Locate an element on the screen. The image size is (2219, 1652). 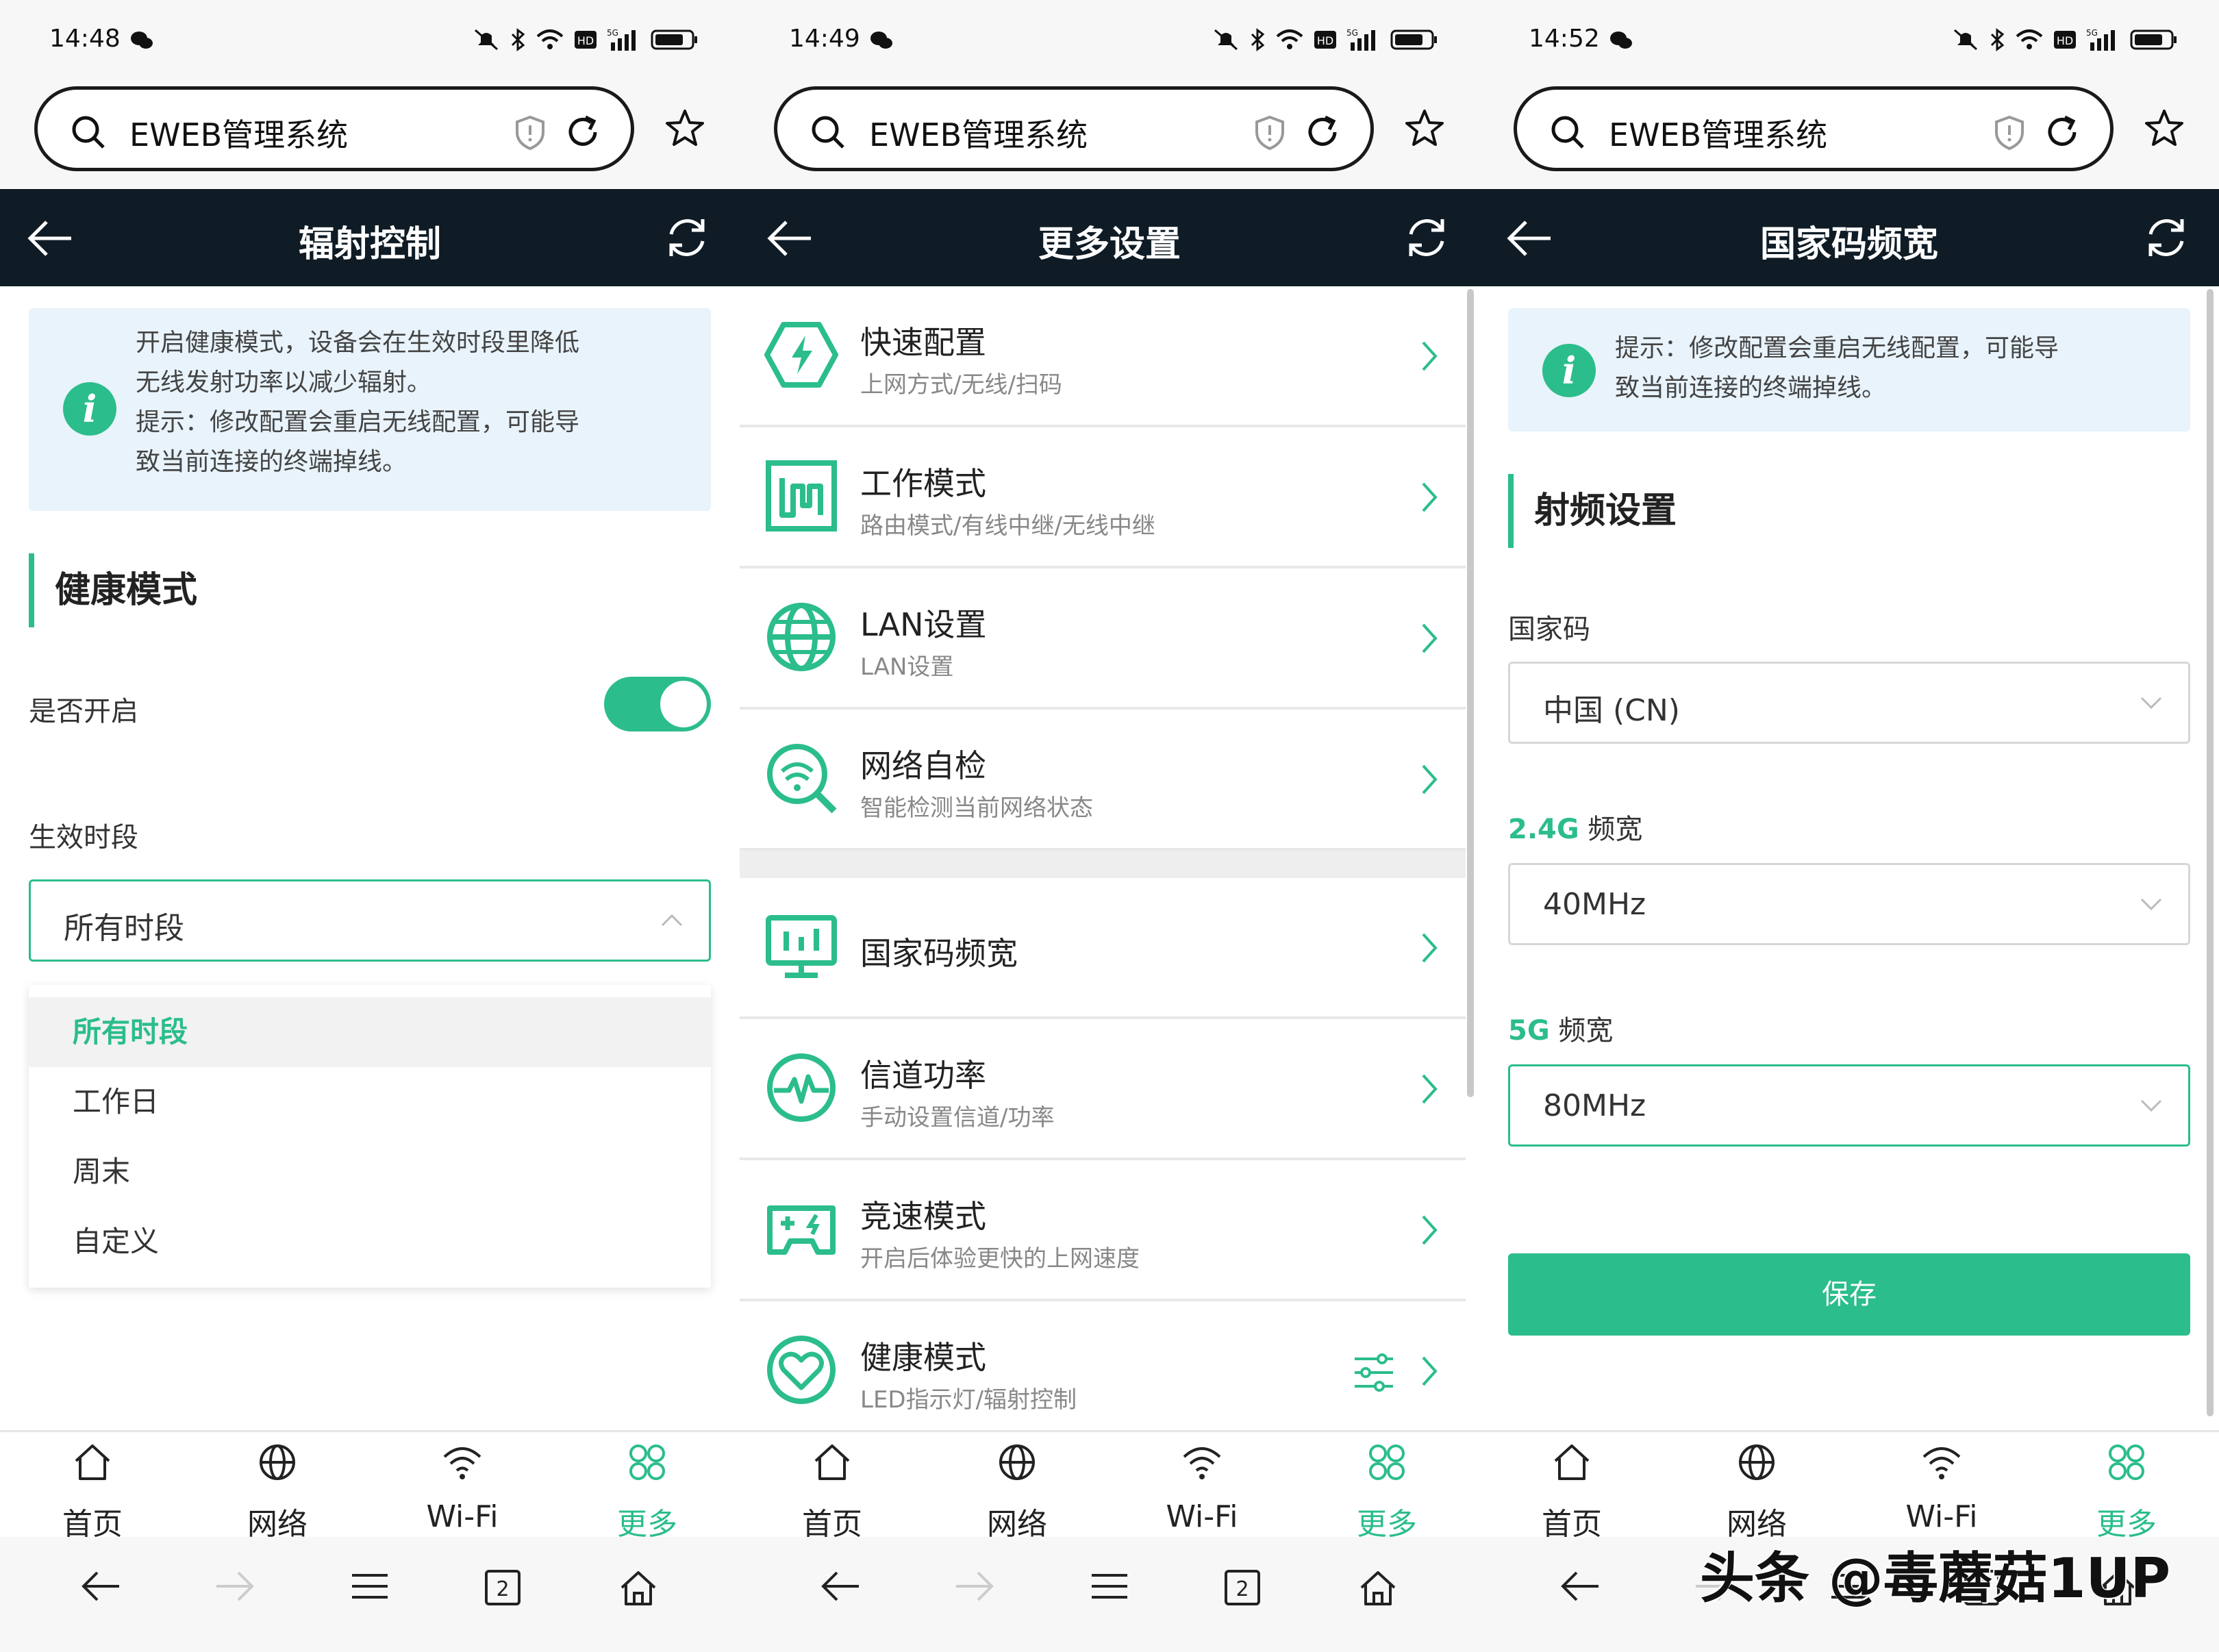
status-time: 14:48 is located at coordinates (85, 39).